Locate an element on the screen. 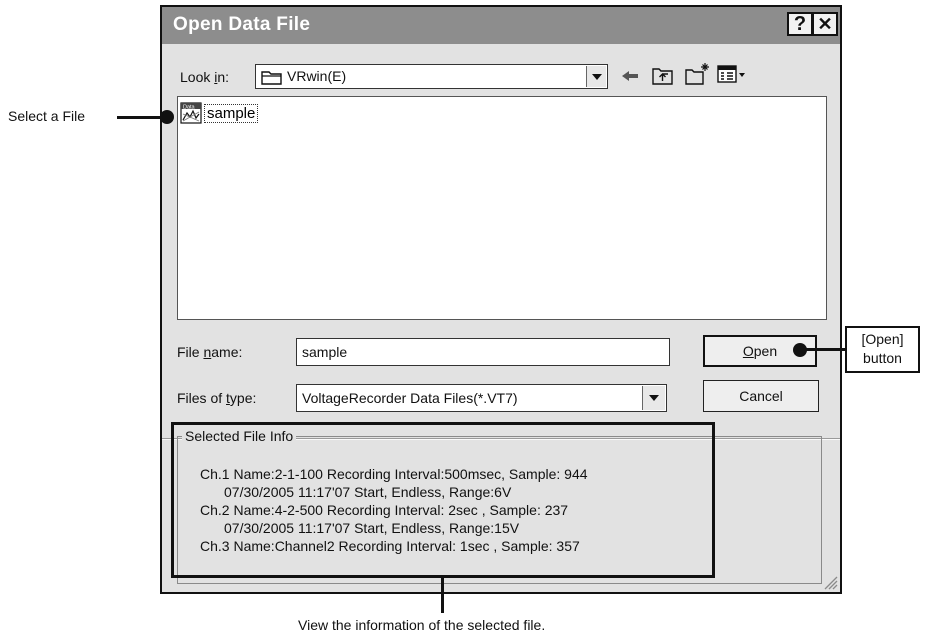 This screenshot has height=637, width=935. title-bar: Open Data File ? ✕ is located at coordinates (501, 25).